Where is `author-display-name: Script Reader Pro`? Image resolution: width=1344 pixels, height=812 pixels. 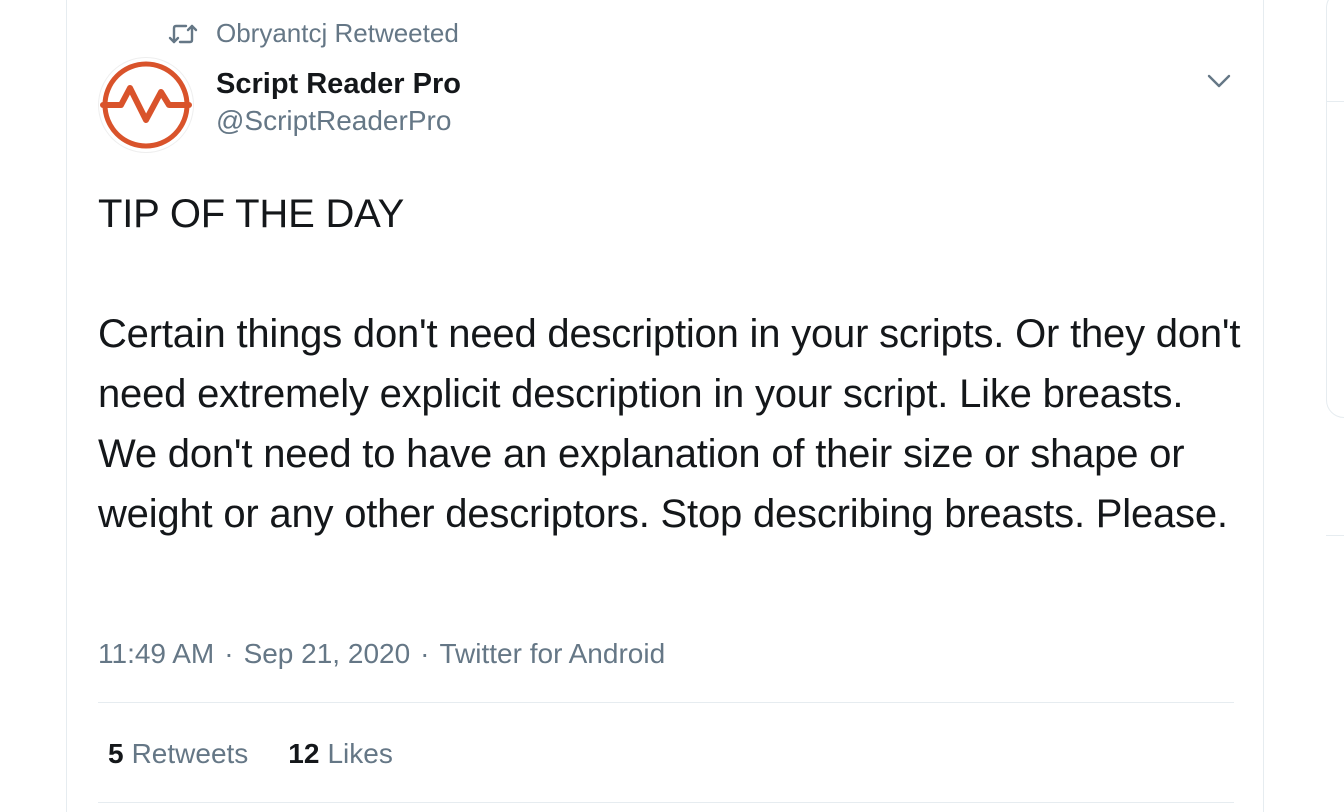
author-display-name: Script Reader Pro is located at coordinates (338, 84).